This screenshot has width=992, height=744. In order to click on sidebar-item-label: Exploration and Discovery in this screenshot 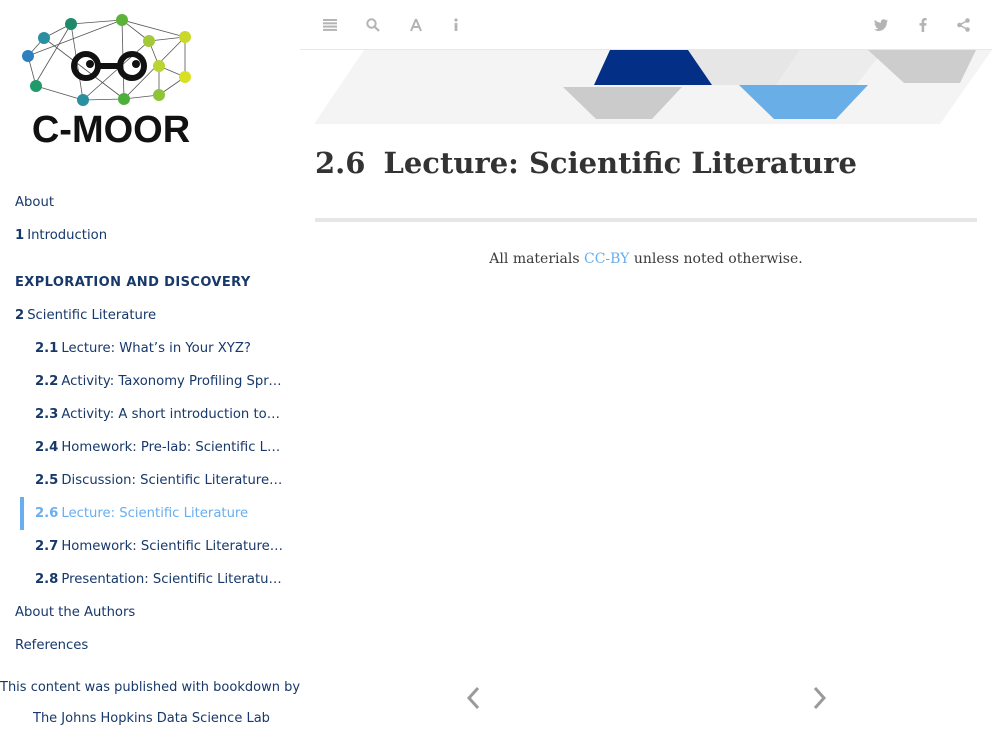, I will do `click(133, 282)`.